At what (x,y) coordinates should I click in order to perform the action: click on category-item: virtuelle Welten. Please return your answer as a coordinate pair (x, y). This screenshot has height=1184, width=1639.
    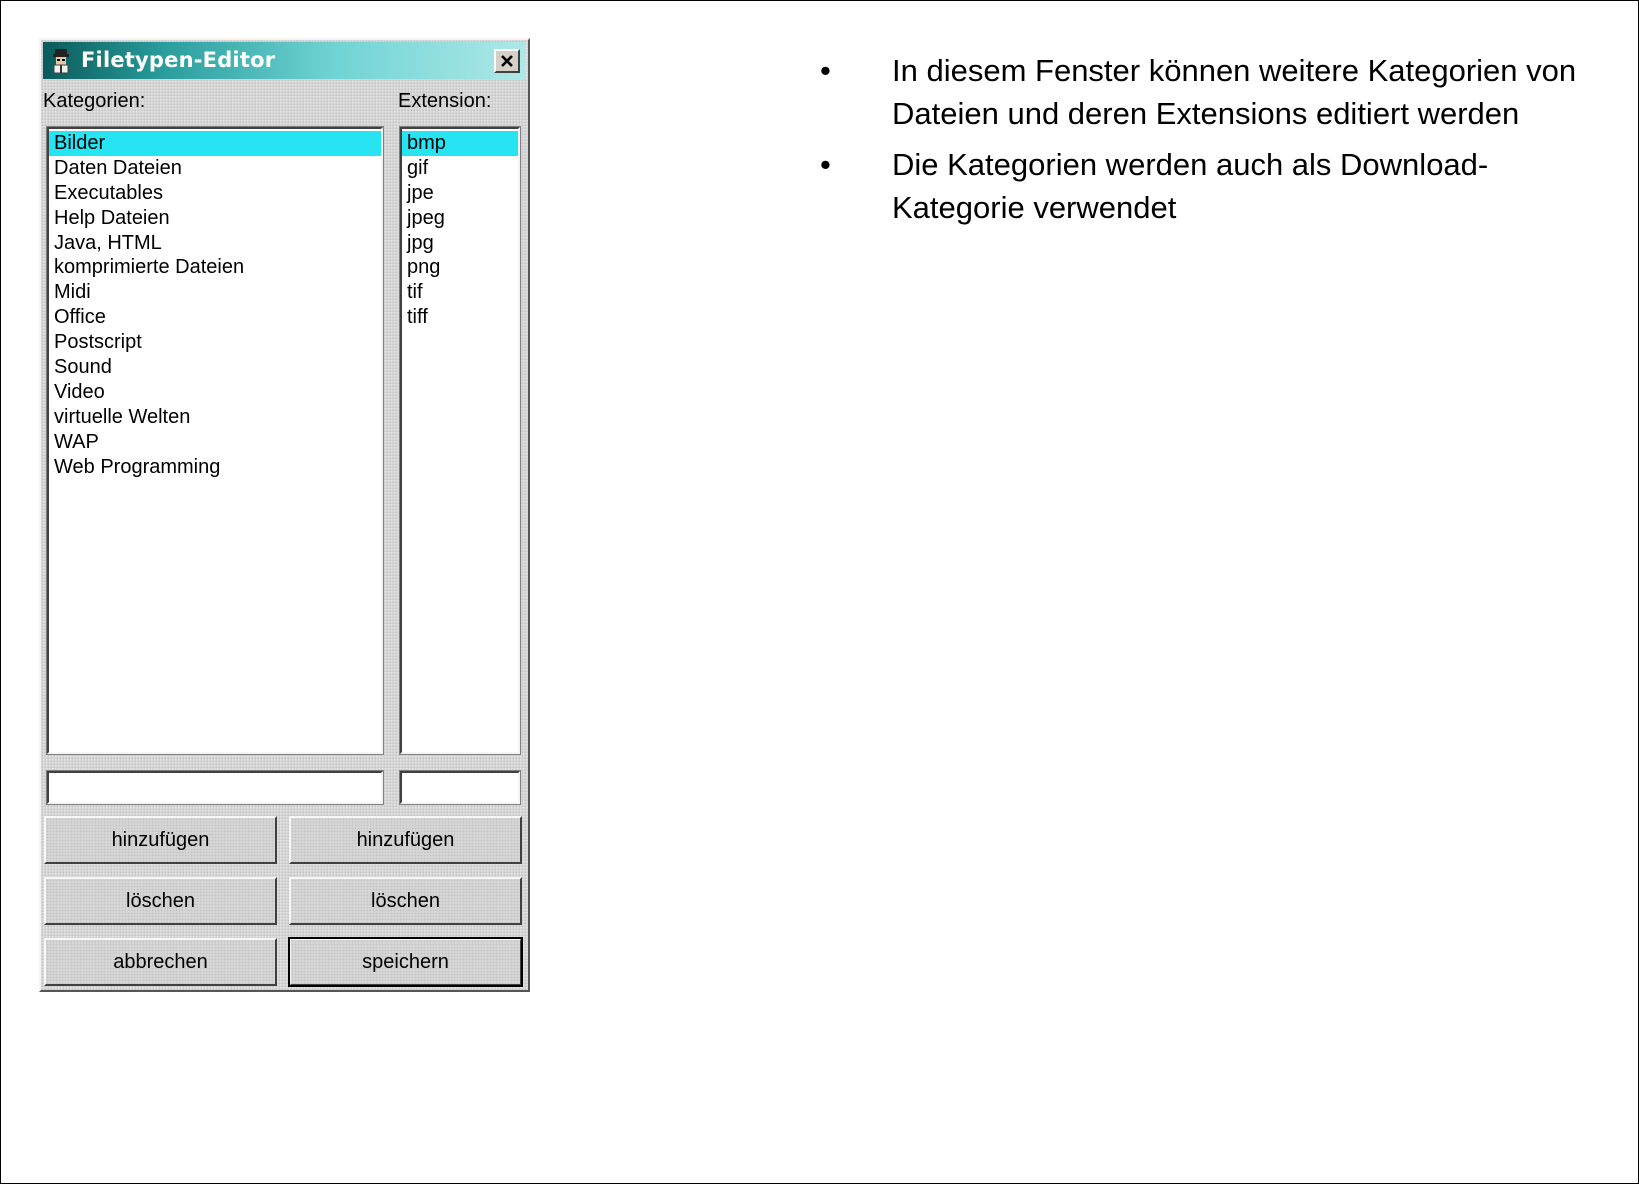
    Looking at the image, I should click on (215, 417).